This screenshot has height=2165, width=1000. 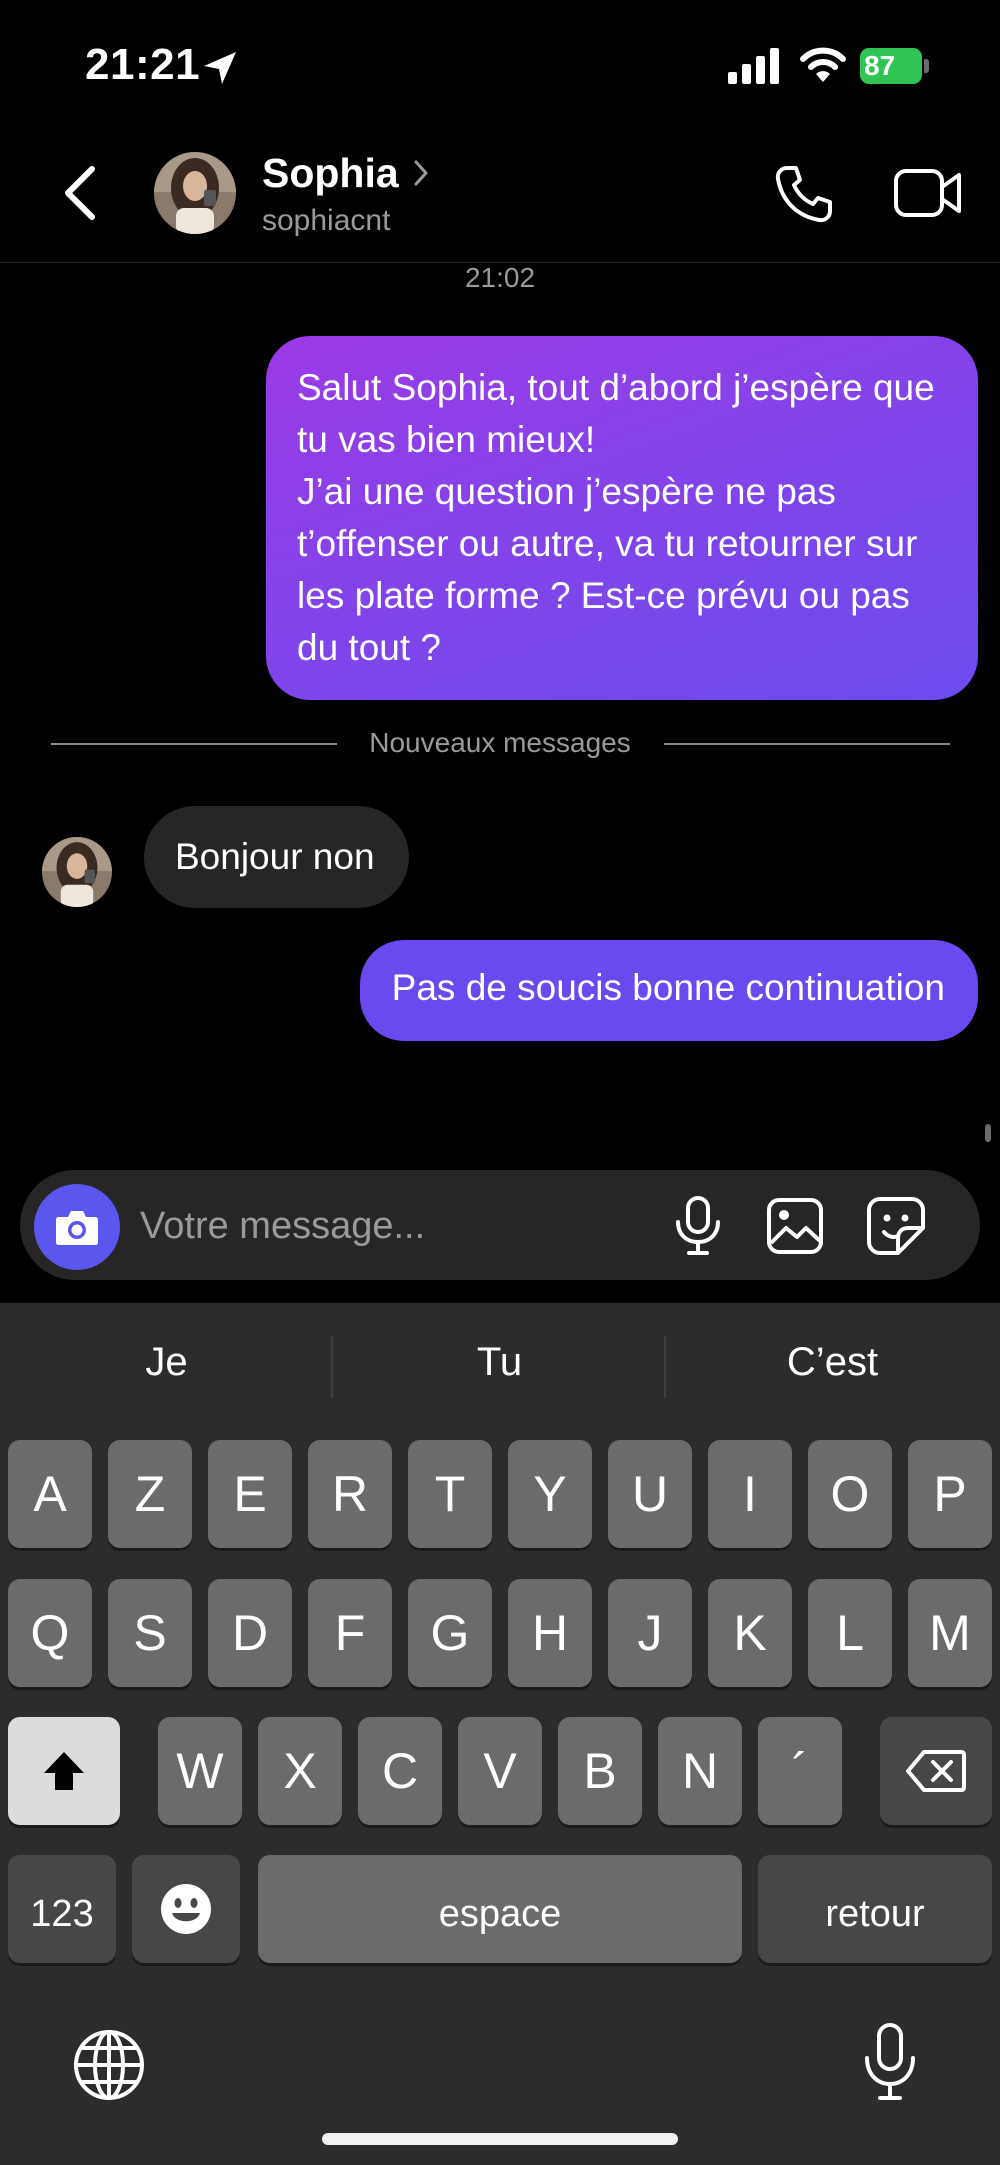 I want to click on message-text: Bonjour non, so click(x=275, y=856).